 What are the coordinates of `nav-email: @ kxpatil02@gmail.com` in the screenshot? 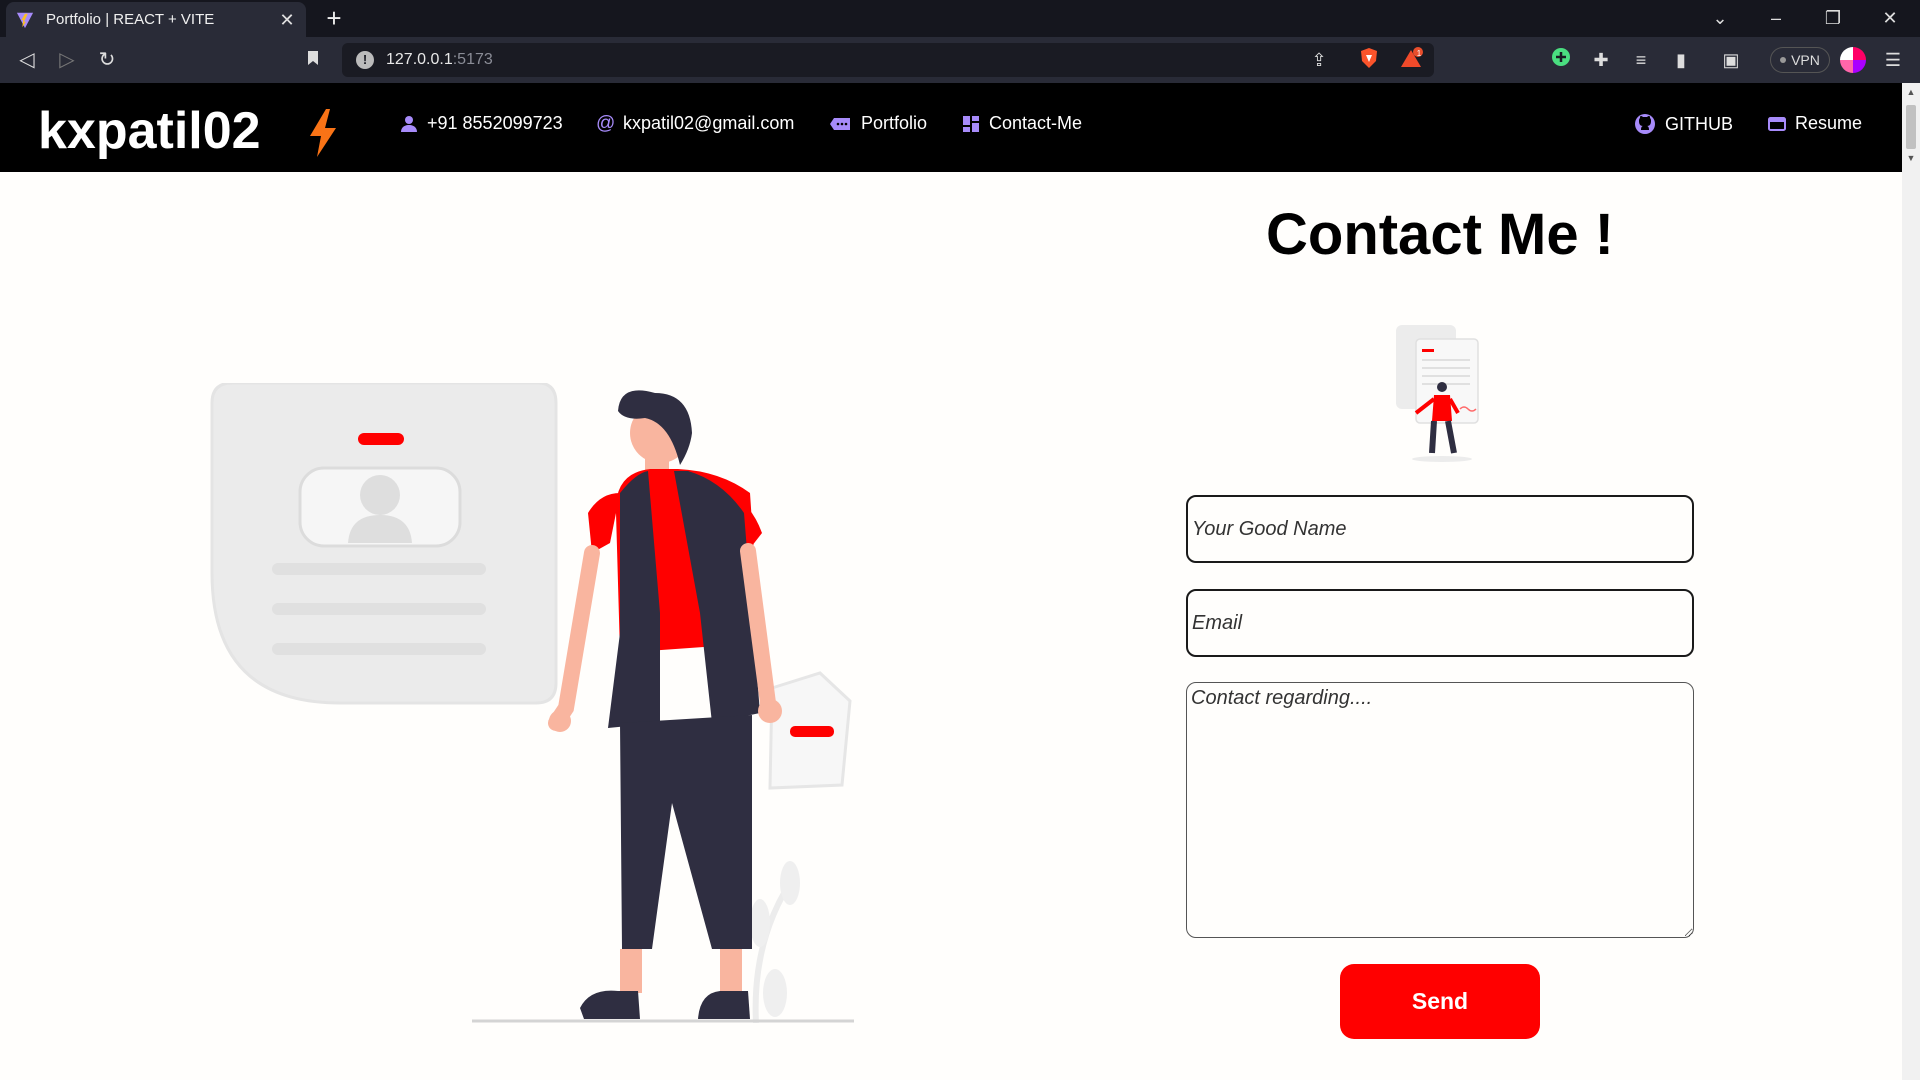 It's located at (695, 123).